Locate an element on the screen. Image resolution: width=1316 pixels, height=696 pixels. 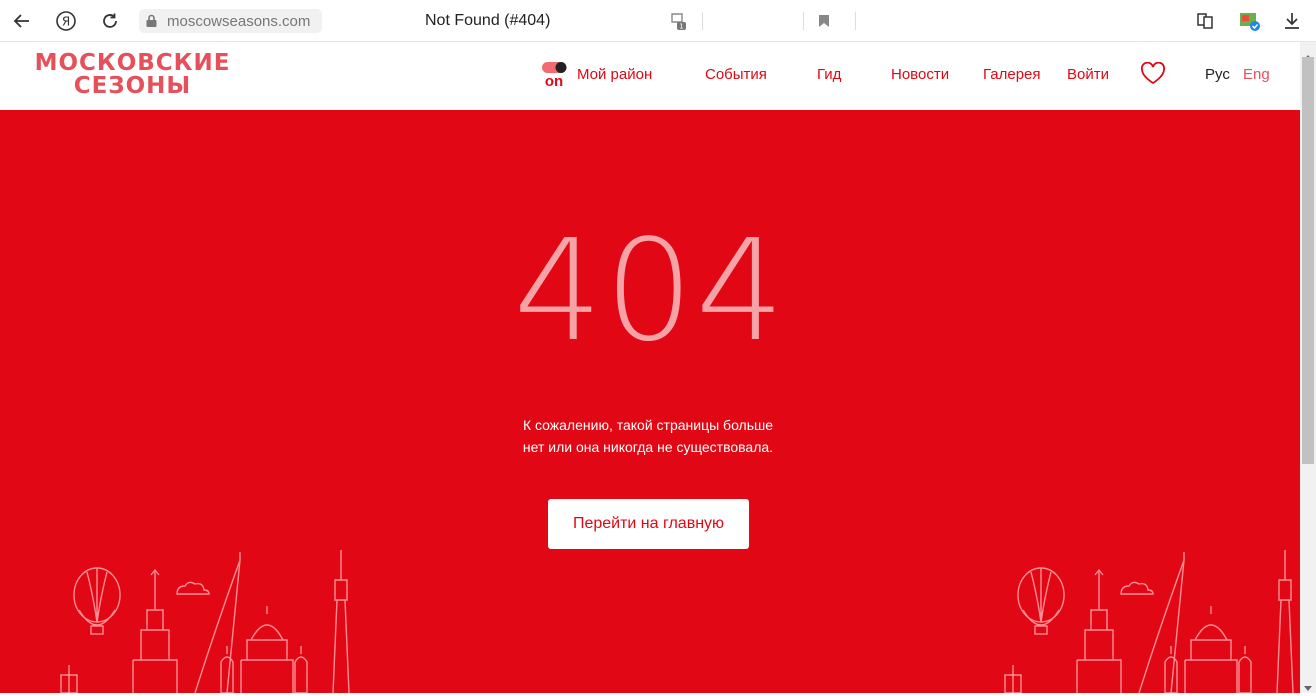
profile-extension-icon is located at coordinates (1249, 21).